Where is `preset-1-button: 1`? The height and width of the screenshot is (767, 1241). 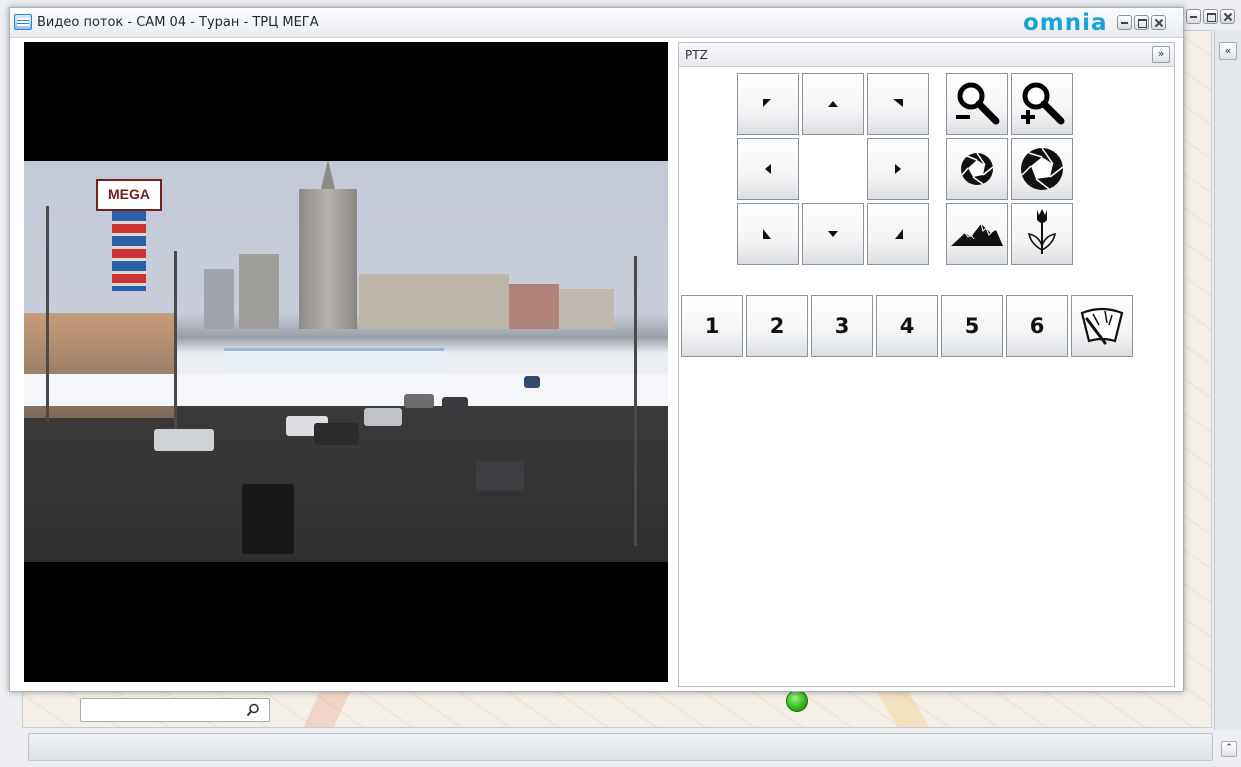
preset-1-button: 1 is located at coordinates (712, 326).